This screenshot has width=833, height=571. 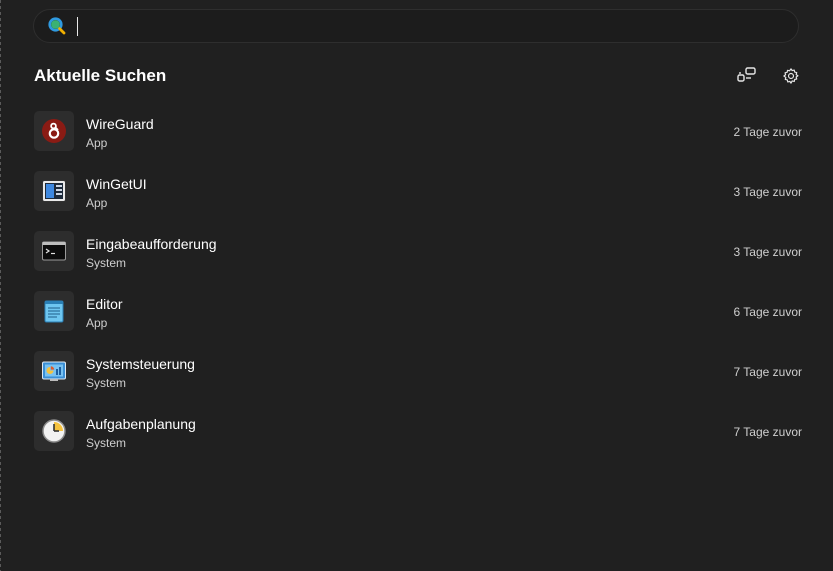 I want to click on list-item-editor: Editor App 6 Tage zuvor, so click(x=418, y=313).